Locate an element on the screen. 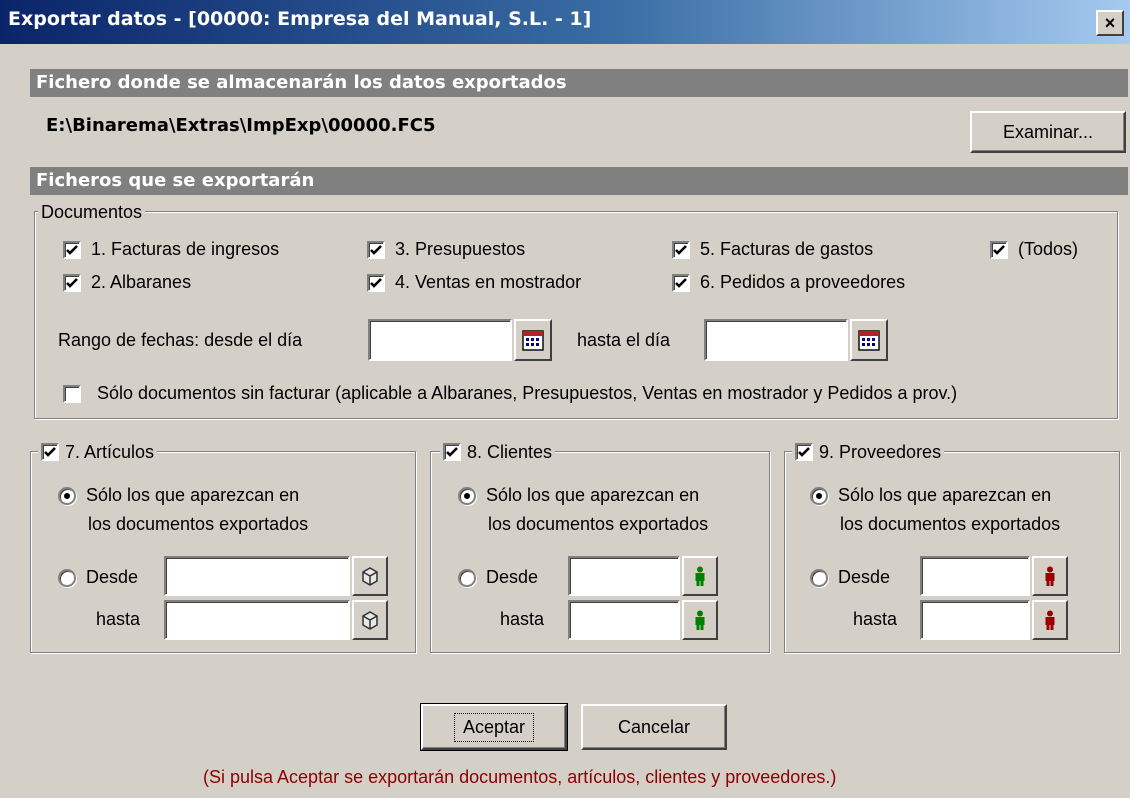 This screenshot has height=798, width=1130. articulos-radio-only: Sólo los que aparezcan en is located at coordinates (178, 495).